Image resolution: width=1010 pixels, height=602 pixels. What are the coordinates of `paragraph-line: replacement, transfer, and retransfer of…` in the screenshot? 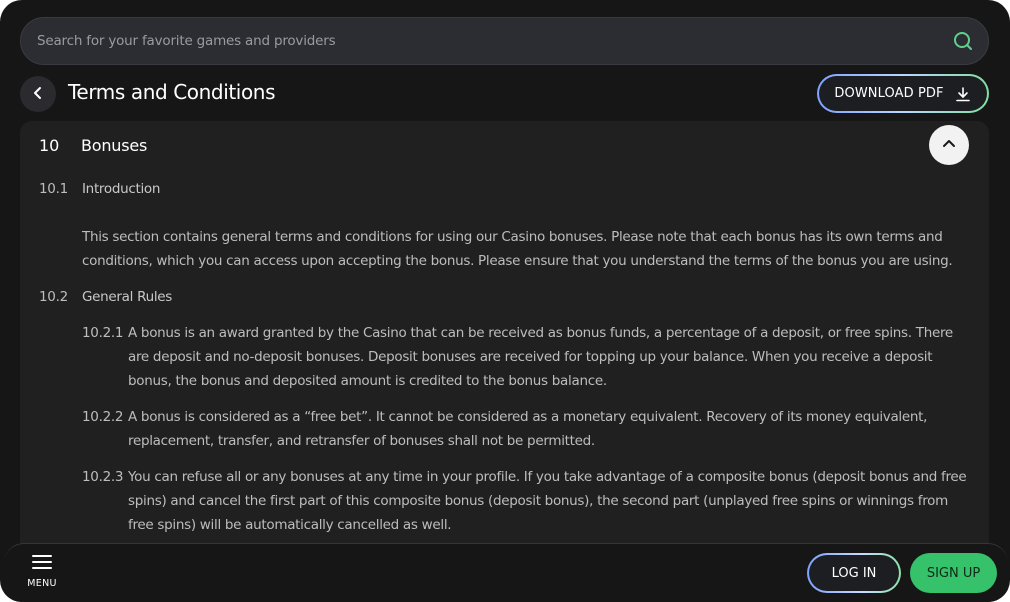 It's located at (361, 441).